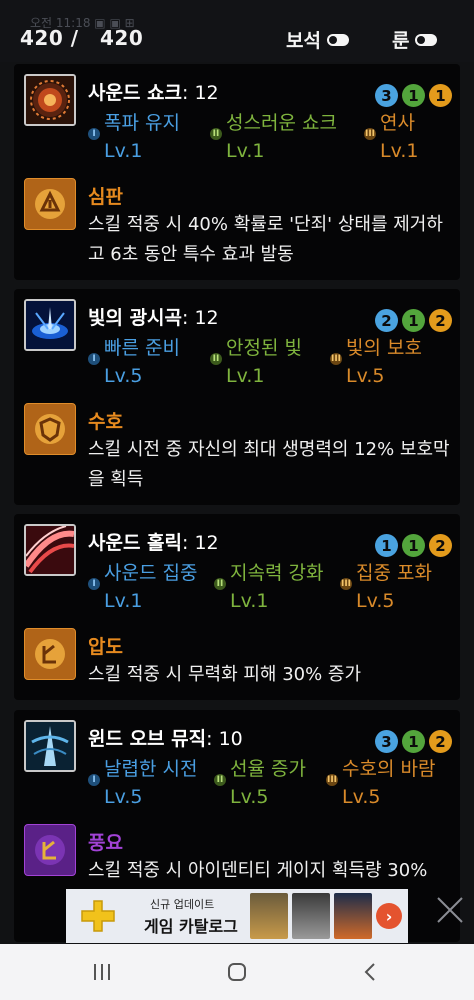 The image size is (474, 1000). I want to click on rune-name: 심판, so click(105, 197).